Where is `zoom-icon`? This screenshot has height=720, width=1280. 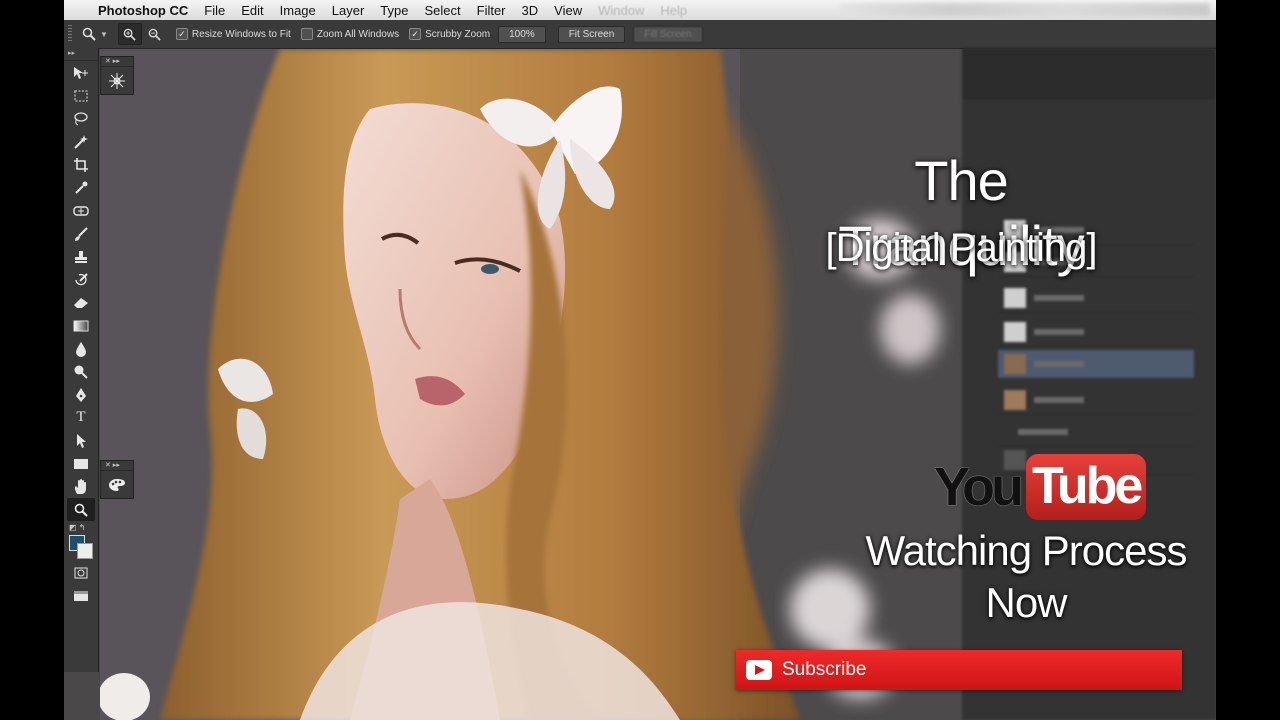
zoom-icon is located at coordinates (89, 34).